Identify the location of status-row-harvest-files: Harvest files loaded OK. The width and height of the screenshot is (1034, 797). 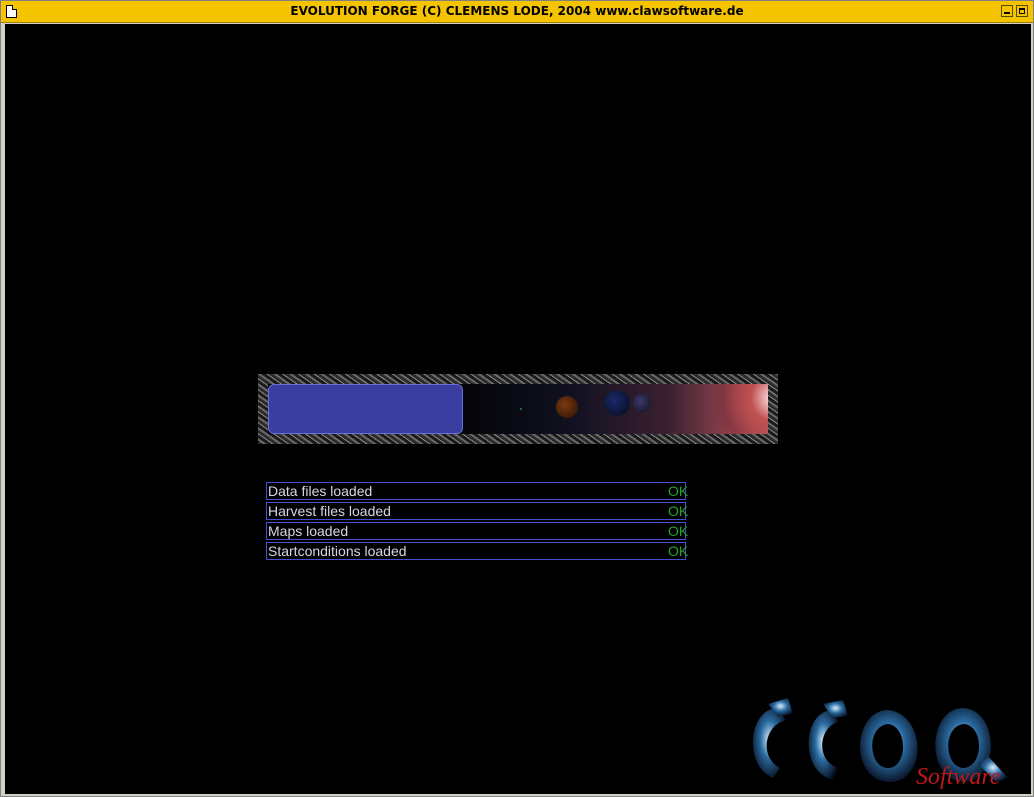
(477, 511).